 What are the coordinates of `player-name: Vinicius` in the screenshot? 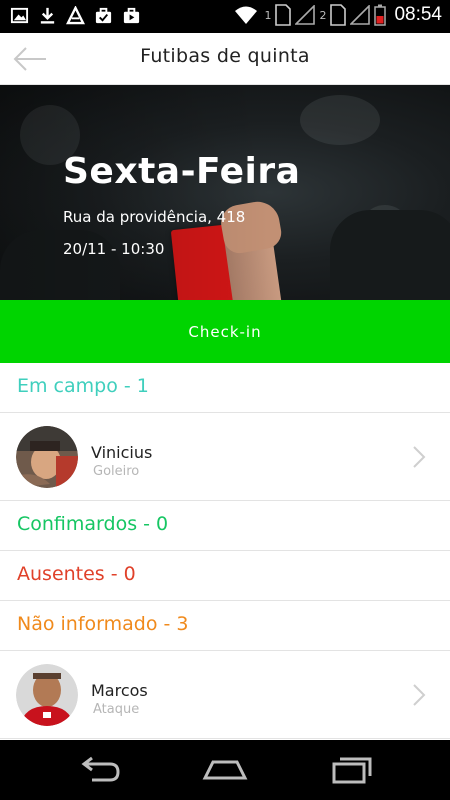 It's located at (122, 452).